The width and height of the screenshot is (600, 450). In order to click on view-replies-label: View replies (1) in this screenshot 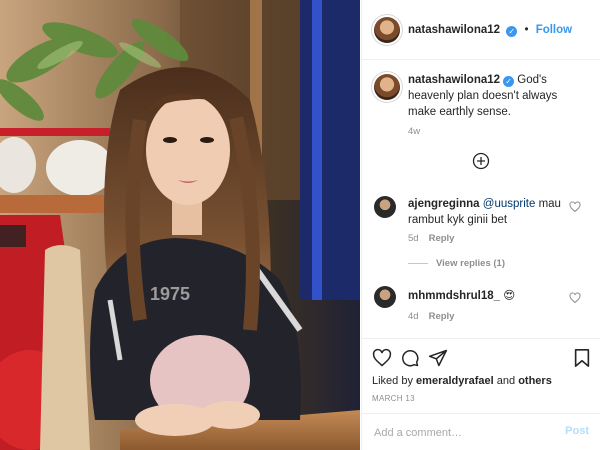, I will do `click(470, 263)`.